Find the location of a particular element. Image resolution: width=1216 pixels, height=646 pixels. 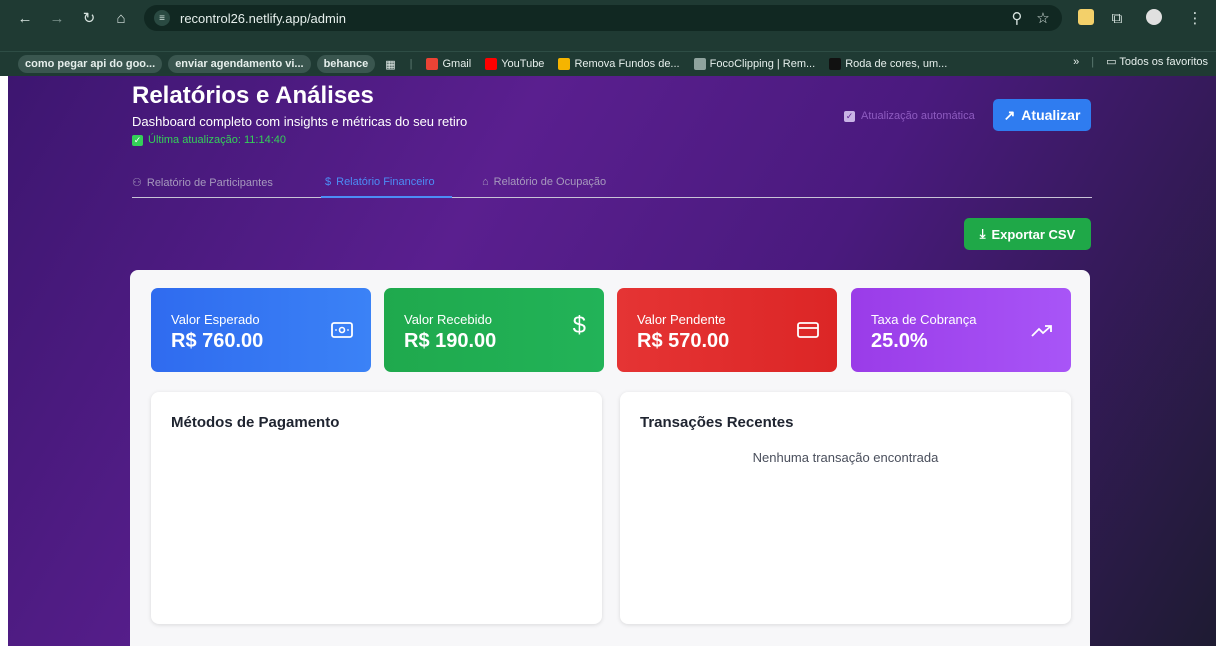

users-icon: ⚇ is located at coordinates (137, 183).